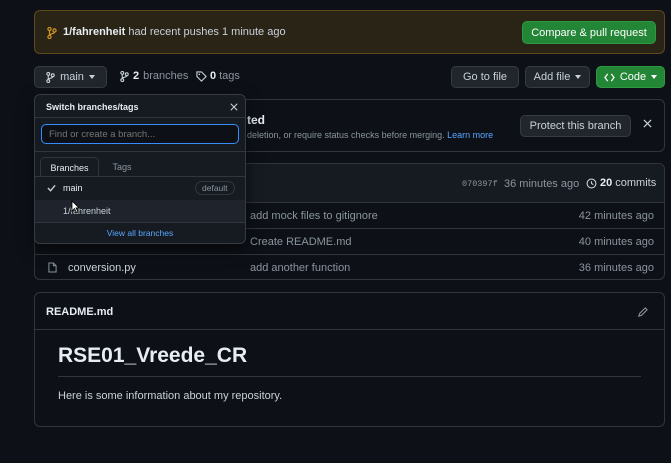 The width and height of the screenshot is (671, 463). Describe the element at coordinates (218, 76) in the screenshot. I see `tags-link: 0 tags` at that location.